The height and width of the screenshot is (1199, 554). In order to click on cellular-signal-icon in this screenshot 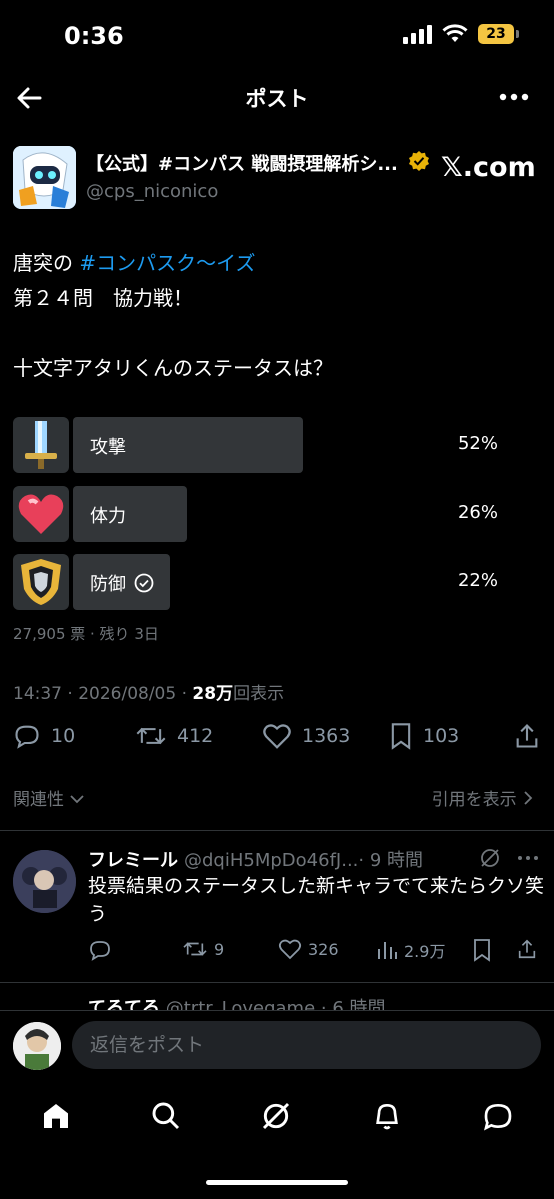, I will do `click(417, 34)`.